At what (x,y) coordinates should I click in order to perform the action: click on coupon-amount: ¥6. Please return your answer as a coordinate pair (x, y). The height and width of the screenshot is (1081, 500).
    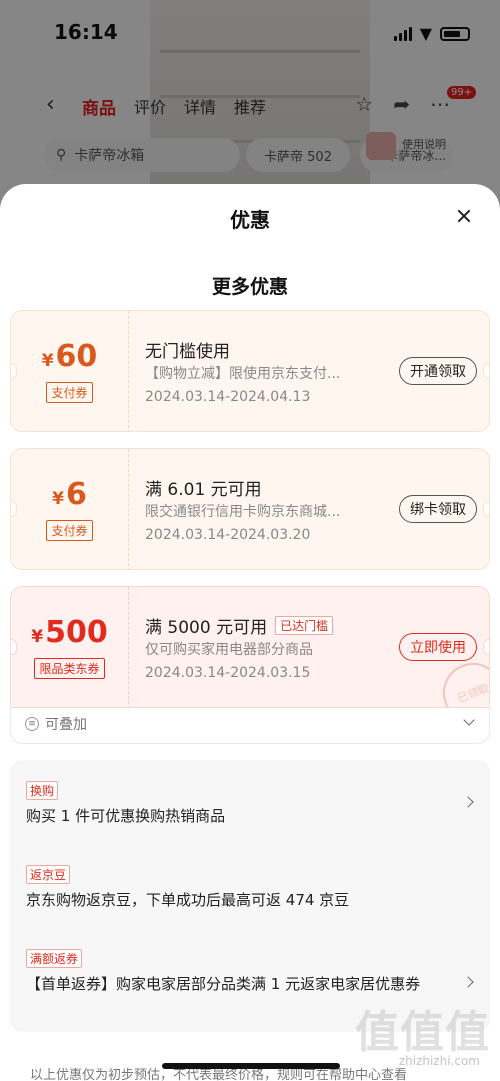
    Looking at the image, I should click on (69, 494).